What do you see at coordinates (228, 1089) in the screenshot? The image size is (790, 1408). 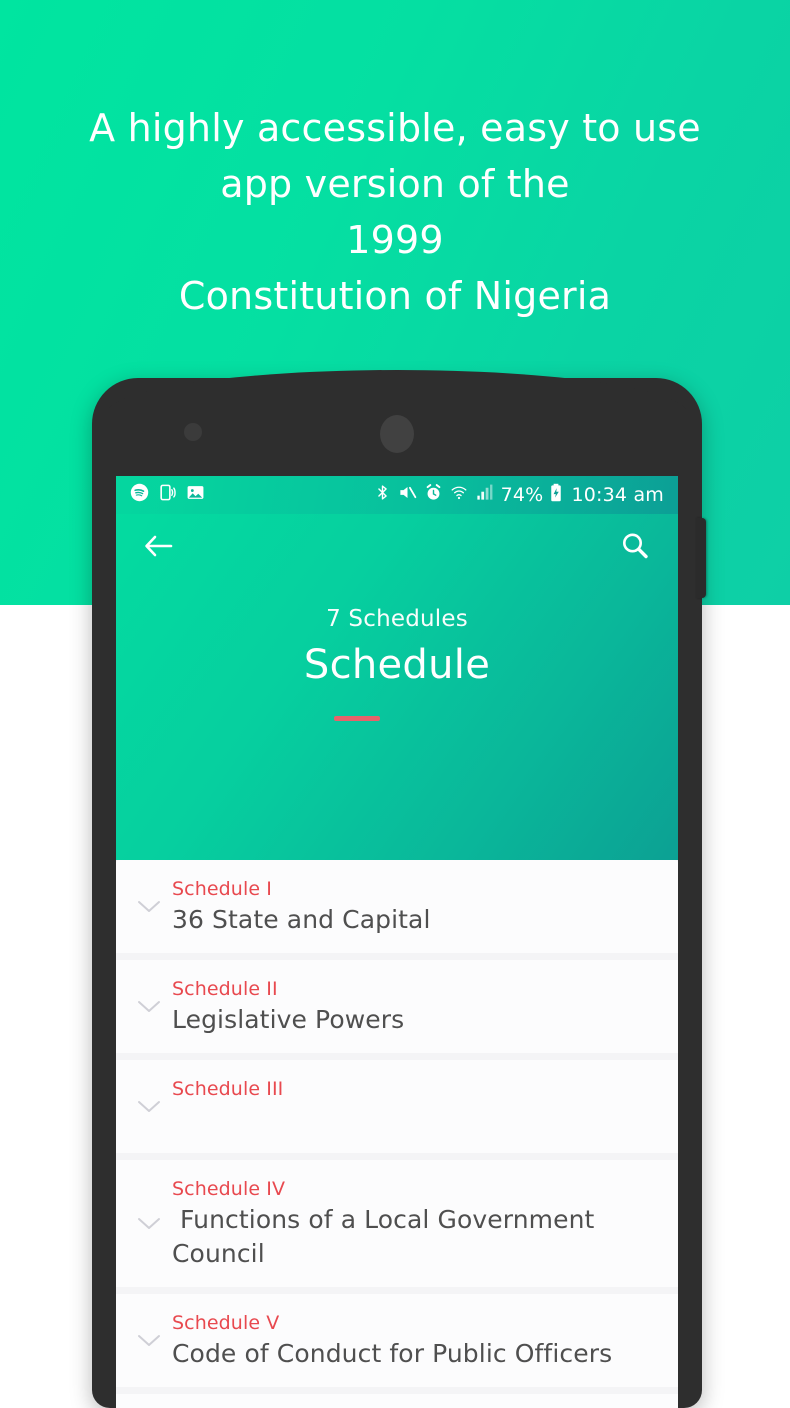 I see `schedule-label: Schedule III` at bounding box center [228, 1089].